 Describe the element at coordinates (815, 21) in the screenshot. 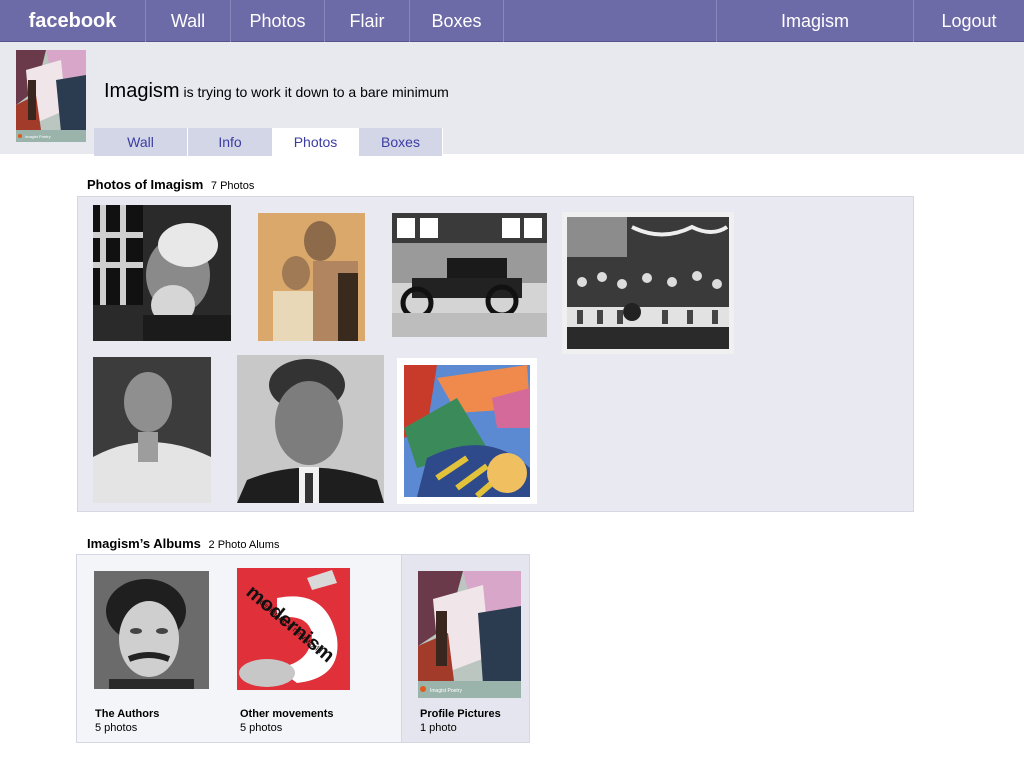

I see `nav-profile-link: Imagism` at that location.